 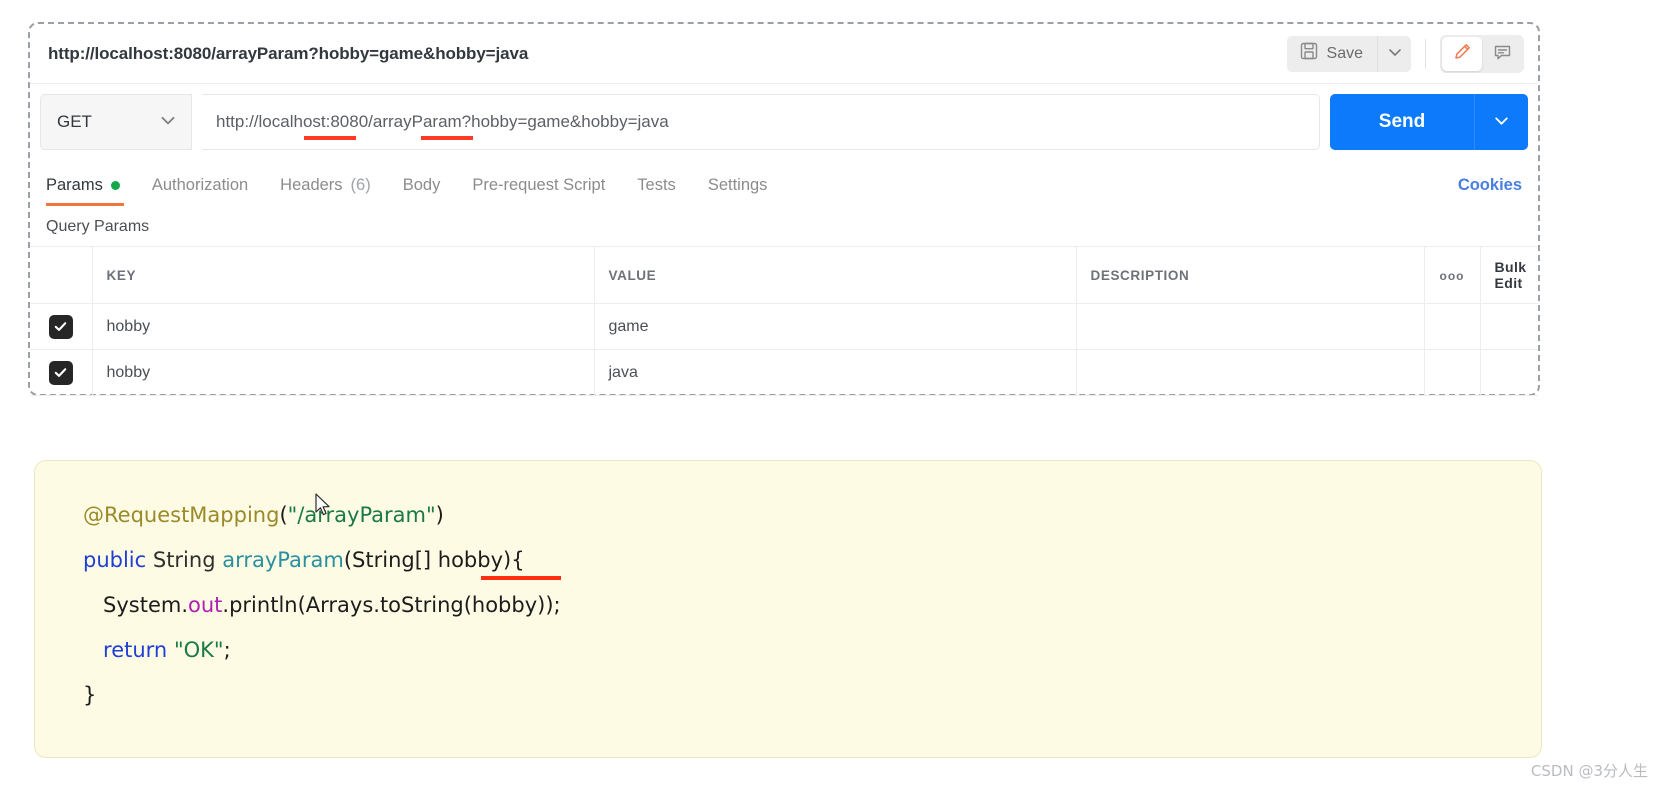 I want to click on row-value: game, so click(x=835, y=326).